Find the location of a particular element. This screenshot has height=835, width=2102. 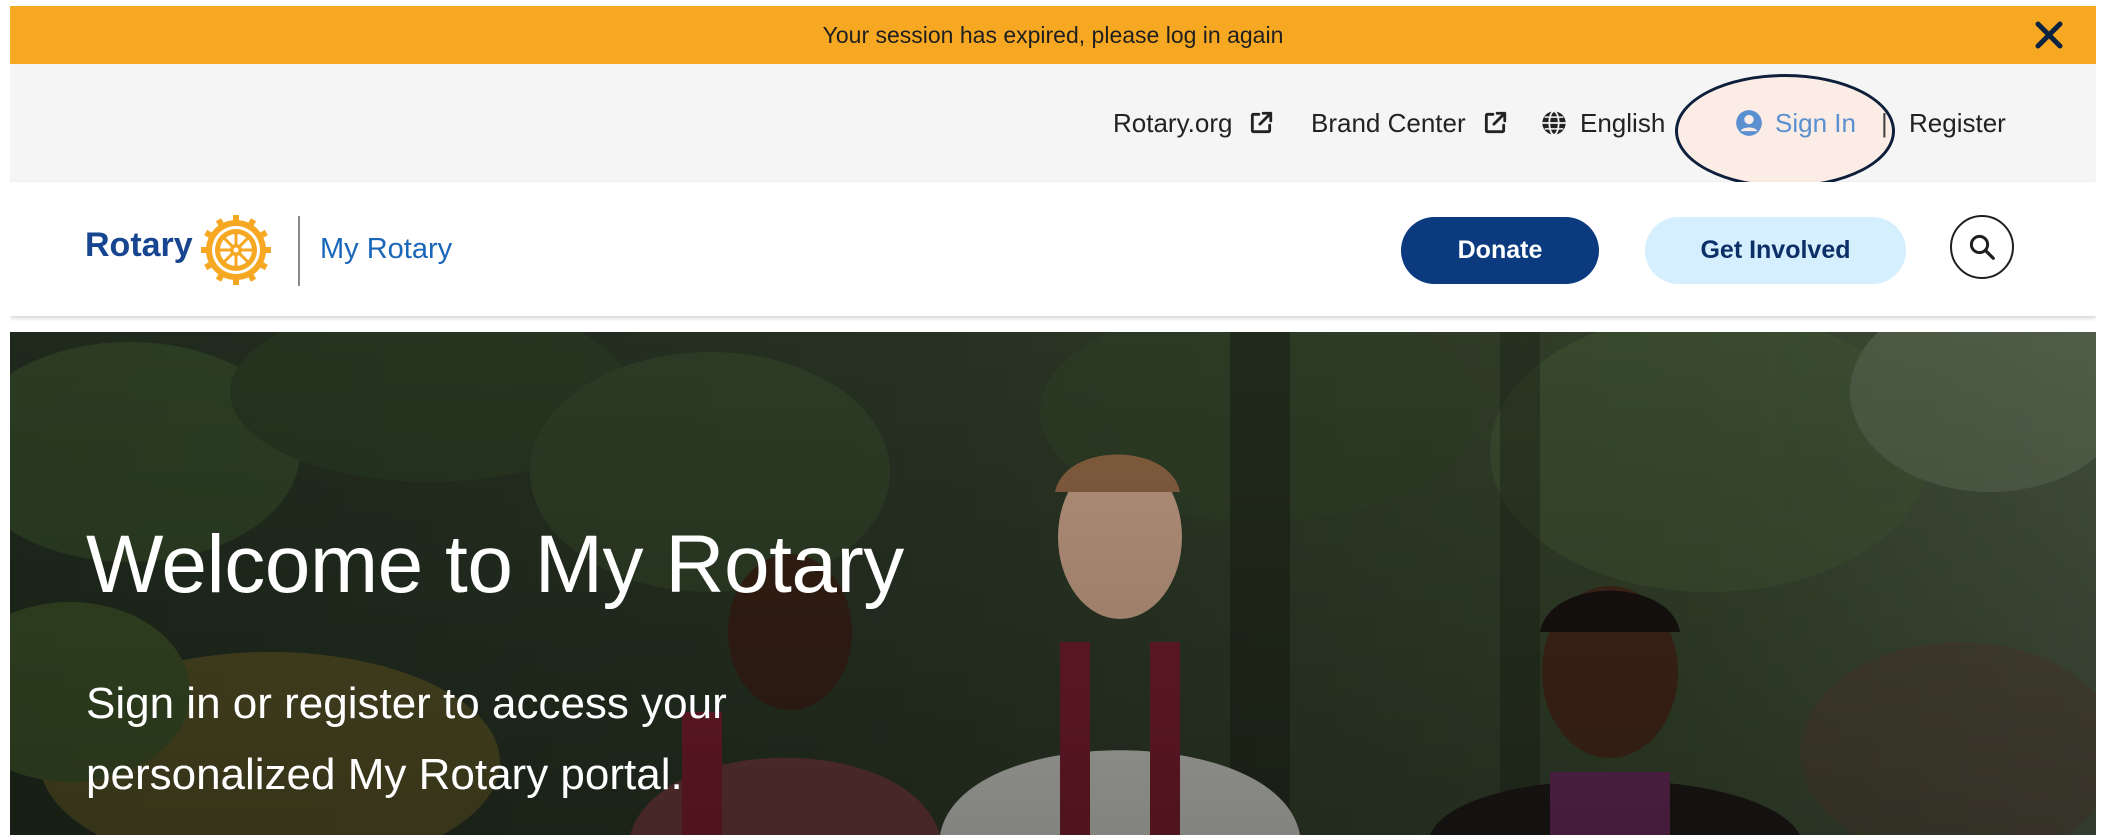

search-icon is located at coordinates (1982, 247).